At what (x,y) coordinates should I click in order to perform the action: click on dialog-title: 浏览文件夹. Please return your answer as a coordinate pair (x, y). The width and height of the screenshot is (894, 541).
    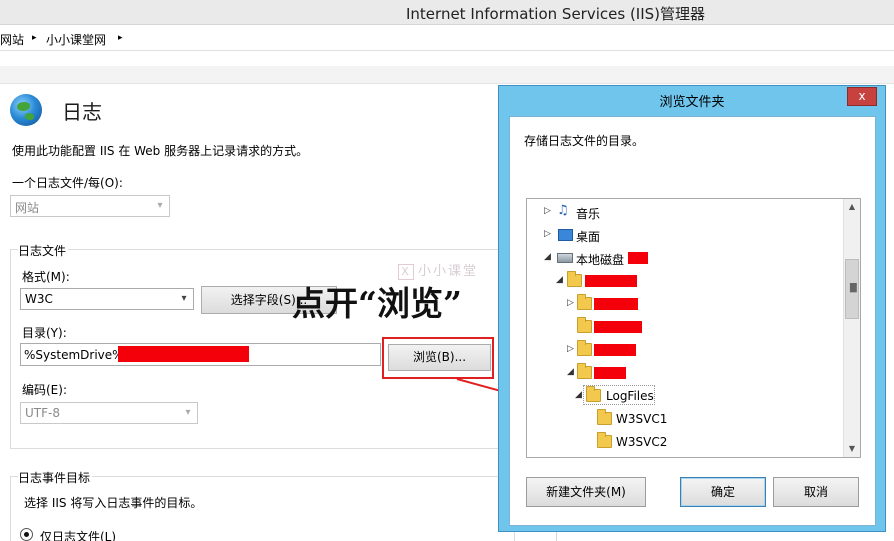
    Looking at the image, I should click on (692, 102).